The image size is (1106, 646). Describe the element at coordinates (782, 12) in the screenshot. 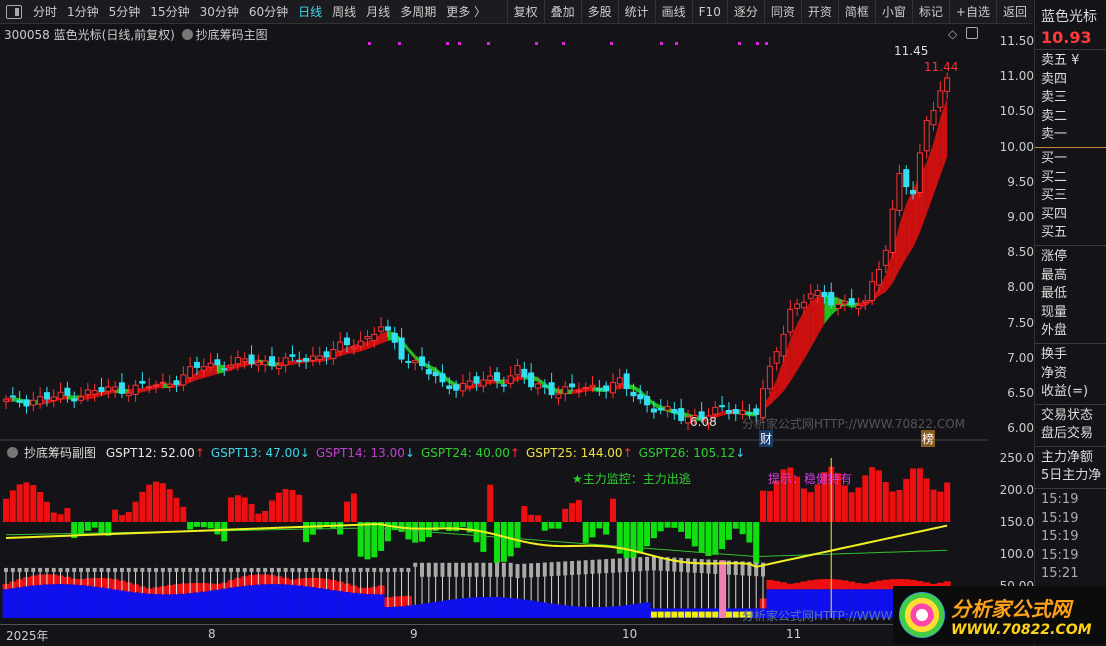

I see `toolbar-button: 同资` at that location.